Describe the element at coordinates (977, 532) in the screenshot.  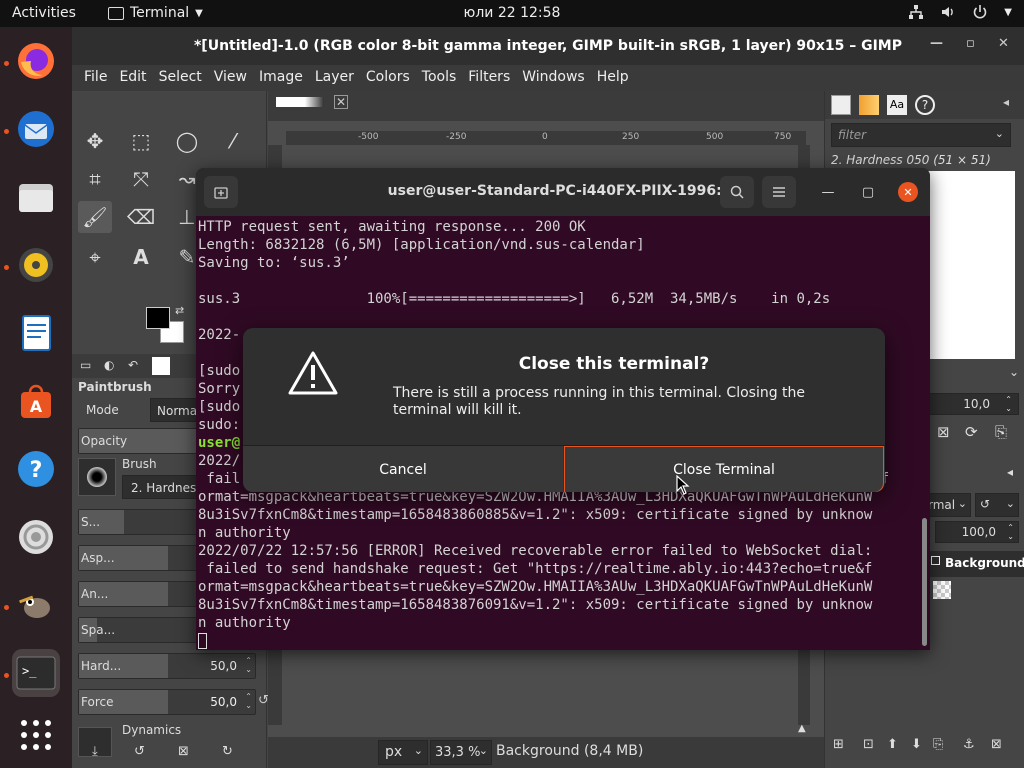
I see `layer-opacity-field: 100,0 ⌃ ⌄` at that location.